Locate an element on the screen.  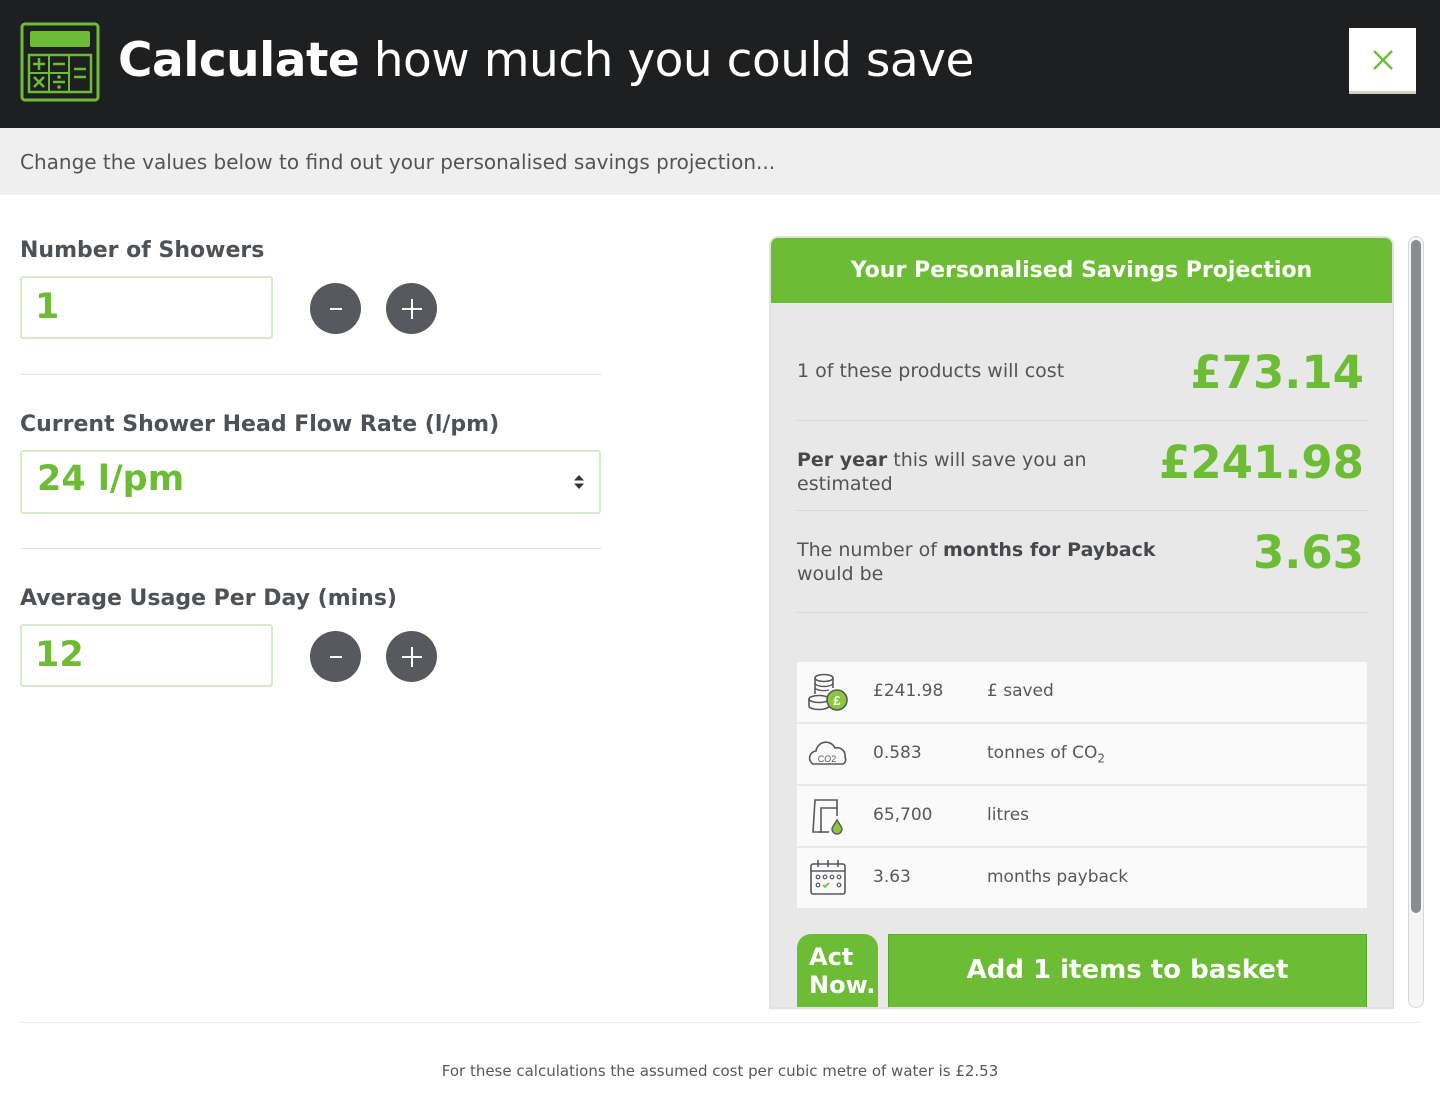
cost-value: £73.14 is located at coordinates (1277, 372).